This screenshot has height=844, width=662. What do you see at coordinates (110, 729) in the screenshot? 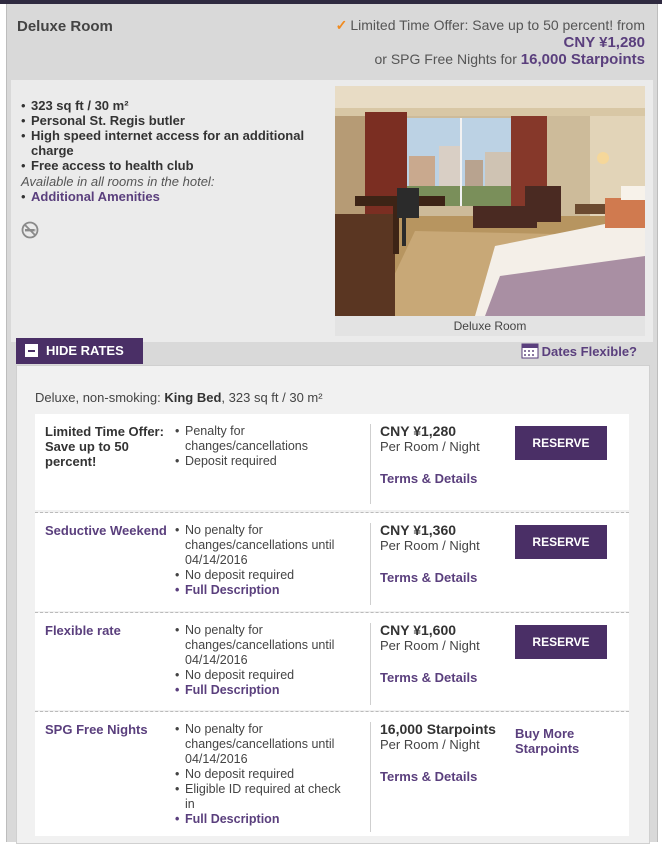
I see `rate-name: SPG Free Nights` at bounding box center [110, 729].